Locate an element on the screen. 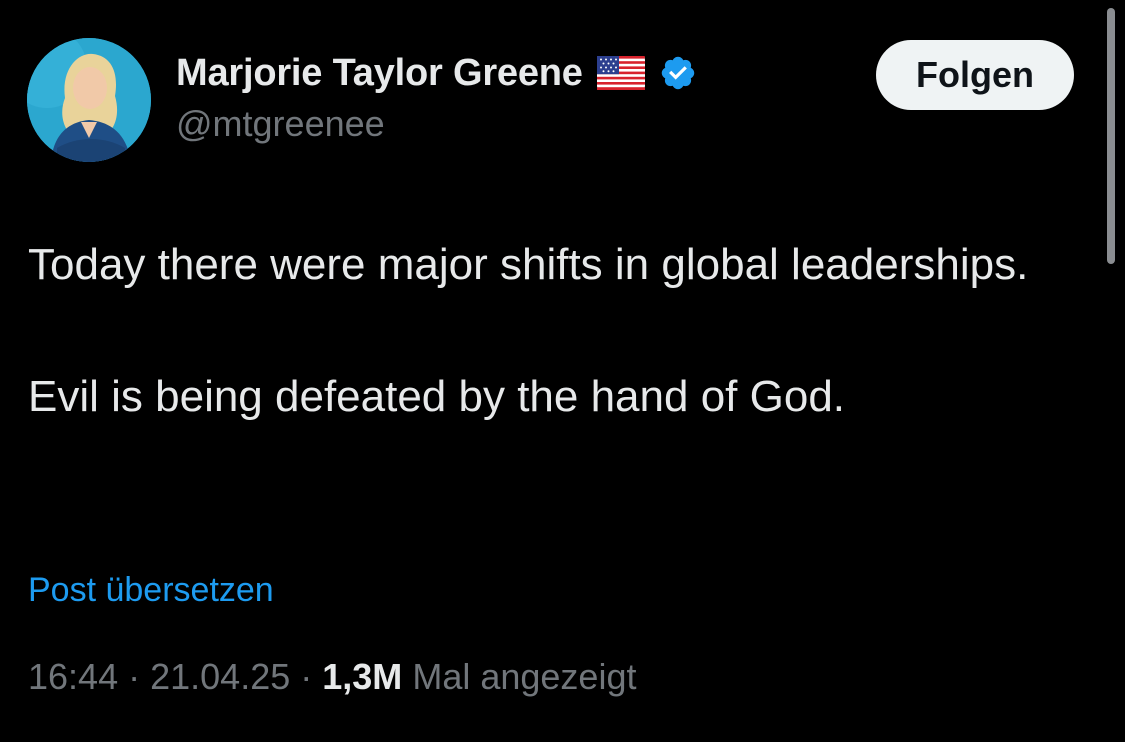 This screenshot has height=742, width=1125. author-name-row: Marjorie Taylor Greene is located at coordinates (436, 73).